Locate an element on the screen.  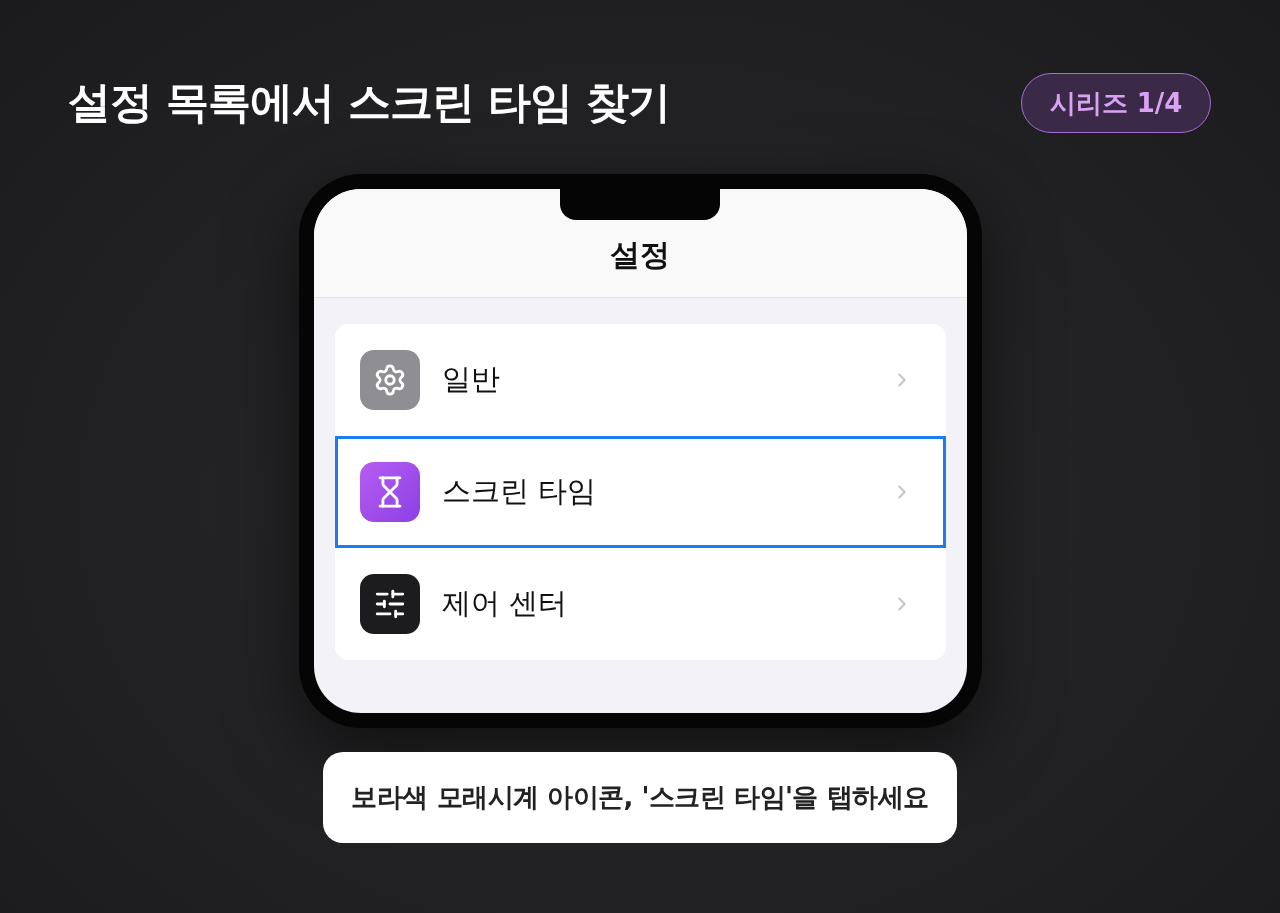
instruction-text: 보라색 모래시계 아이콘, '스크린 타임'을 탭하세요 is located at coordinates (640, 797).